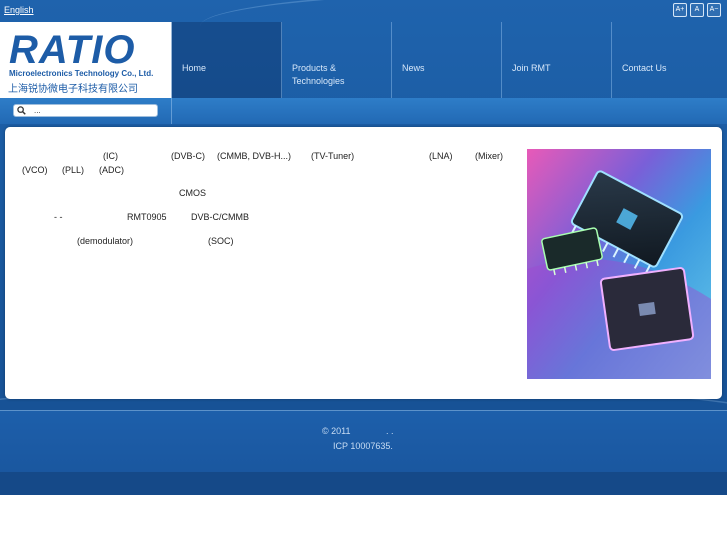 This screenshot has height=545, width=727. What do you see at coordinates (73, 89) in the screenshot?
I see `logo-subtitle-chinese: 上海锐协微电子科技有限公司` at bounding box center [73, 89].